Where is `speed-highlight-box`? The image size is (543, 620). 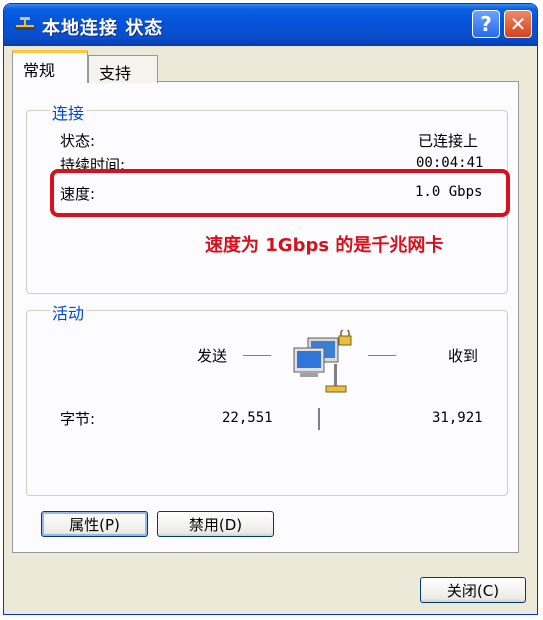
speed-highlight-box is located at coordinates (280, 193).